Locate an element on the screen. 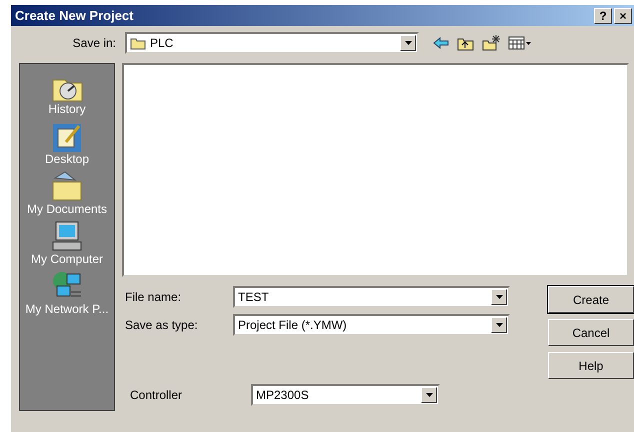  title-bar-button: × is located at coordinates (623, 16).